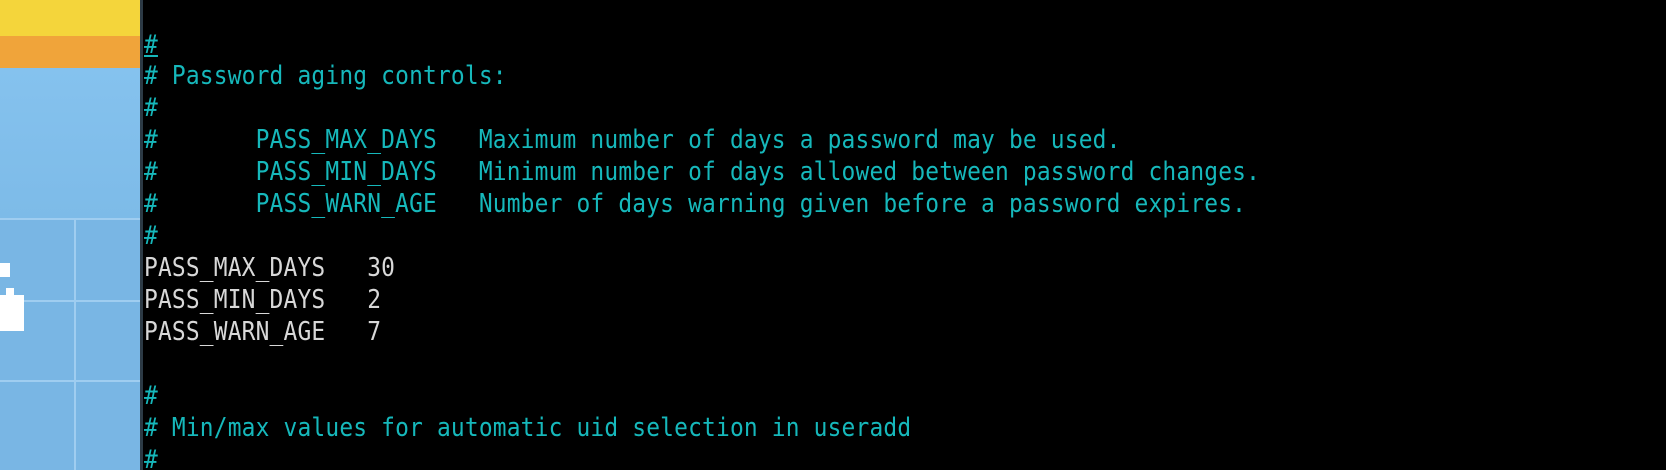 The width and height of the screenshot is (1666, 470). What do you see at coordinates (325, 76) in the screenshot?
I see `comment-line: # Password aging controls:` at bounding box center [325, 76].